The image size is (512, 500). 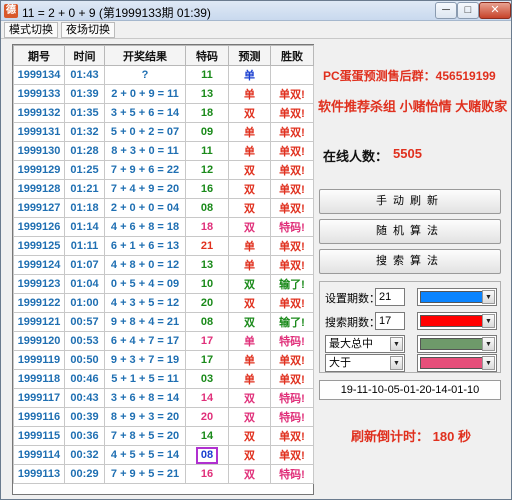 What do you see at coordinates (451, 344) in the screenshot?
I see `mode-color-swatch` at bounding box center [451, 344].